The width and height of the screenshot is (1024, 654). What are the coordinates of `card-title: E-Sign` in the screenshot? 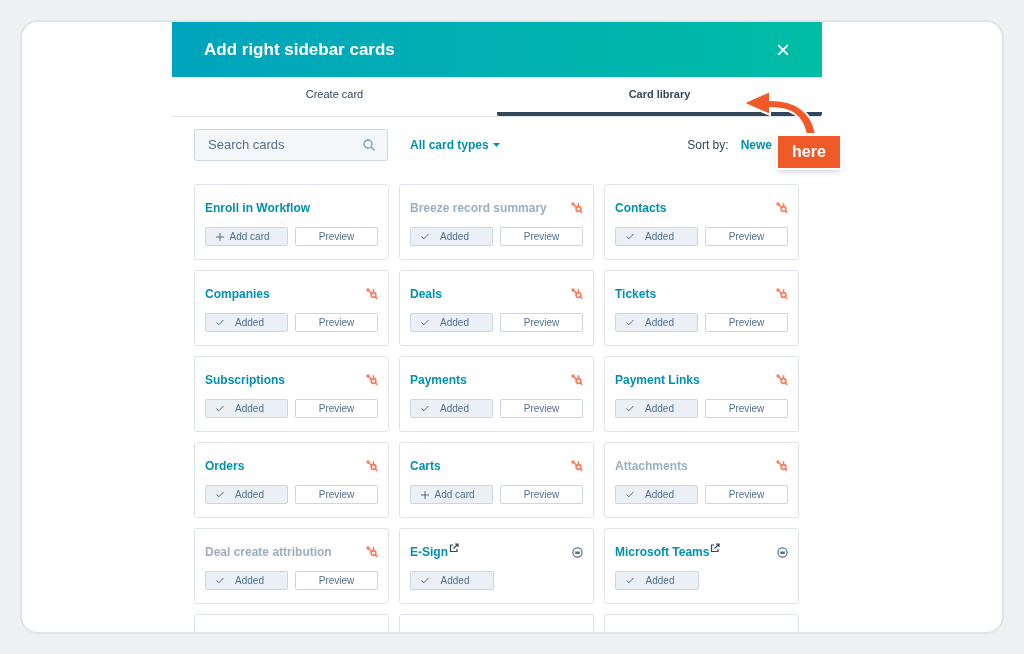 It's located at (429, 552).